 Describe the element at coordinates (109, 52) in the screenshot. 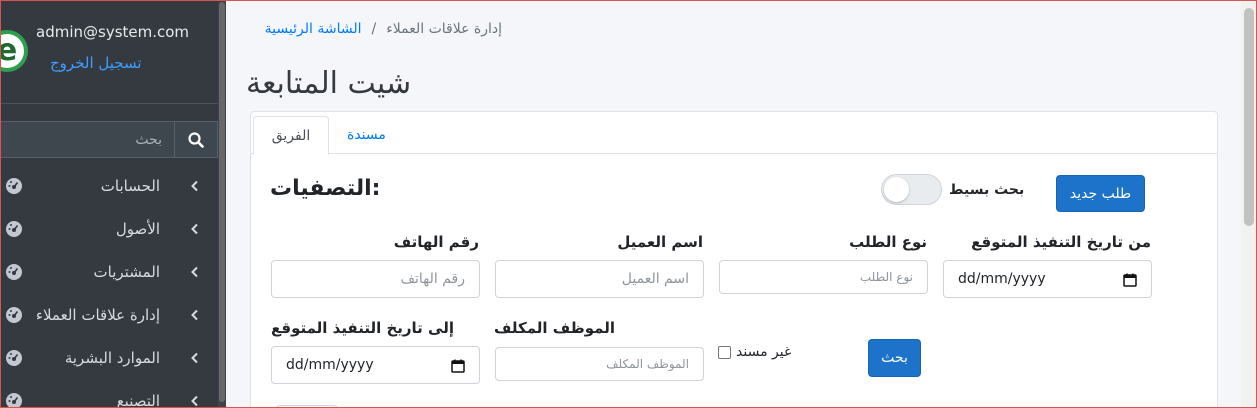

I see `user-panel: e admin@system.com تسجيل الخروج` at that location.